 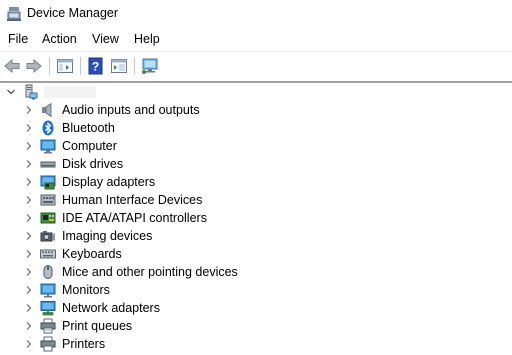 What do you see at coordinates (48, 290) in the screenshot?
I see `monitor-icon` at bounding box center [48, 290].